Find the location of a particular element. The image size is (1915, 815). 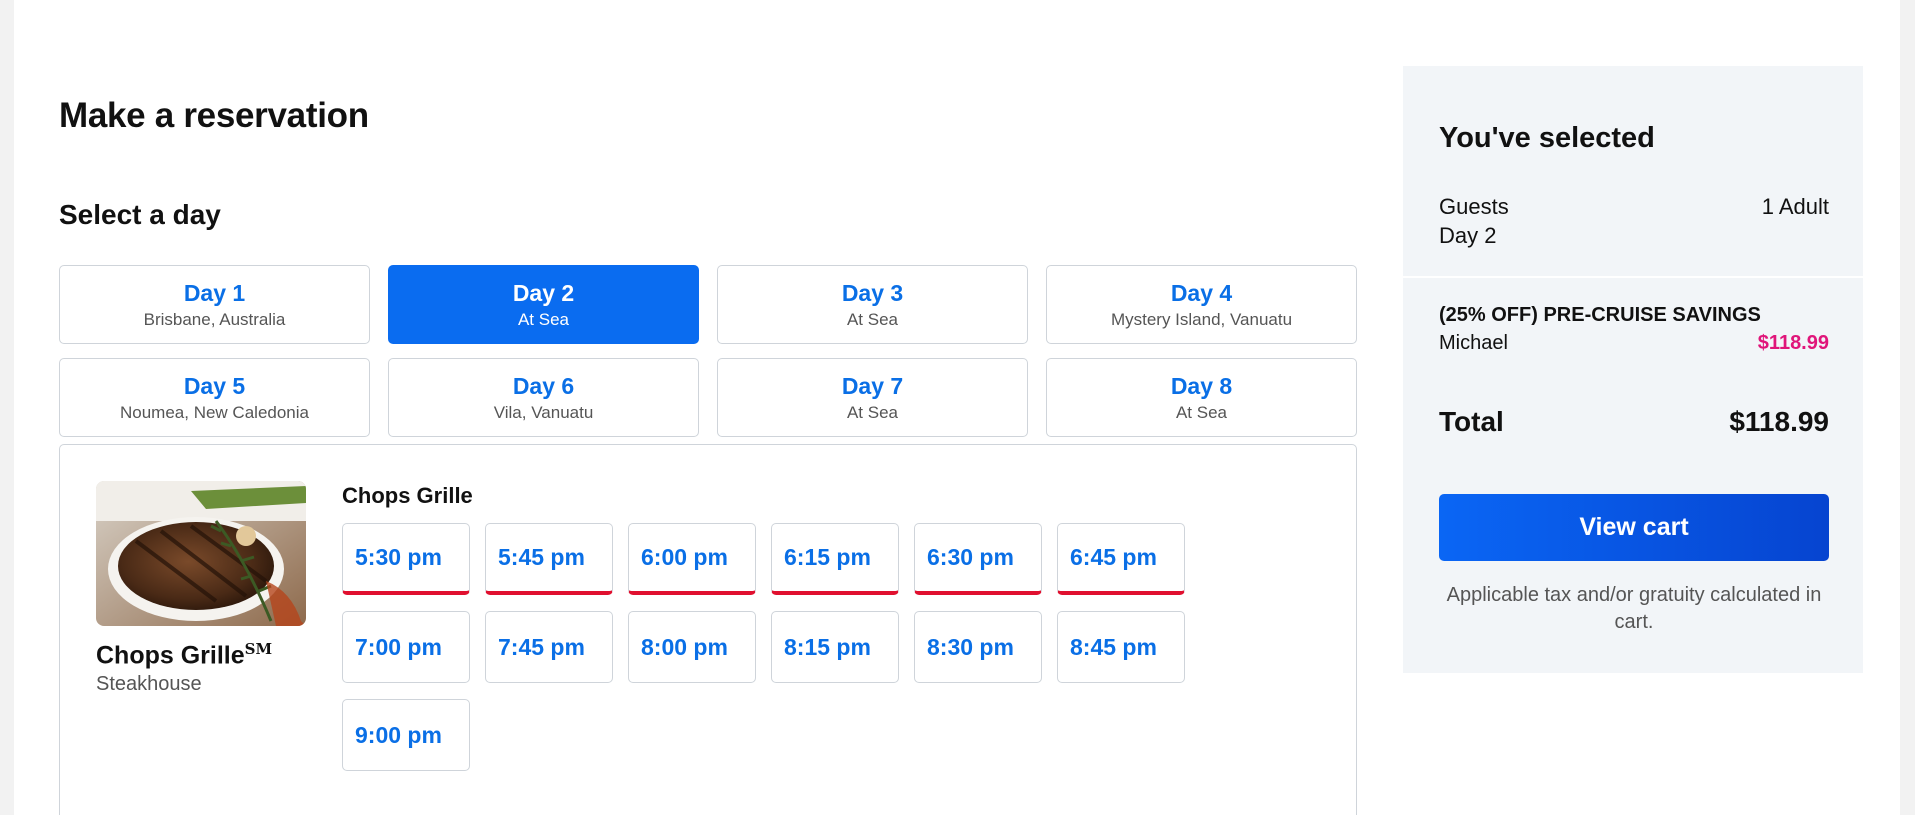

time-slot-button: 8:45 pm is located at coordinates (1121, 647).